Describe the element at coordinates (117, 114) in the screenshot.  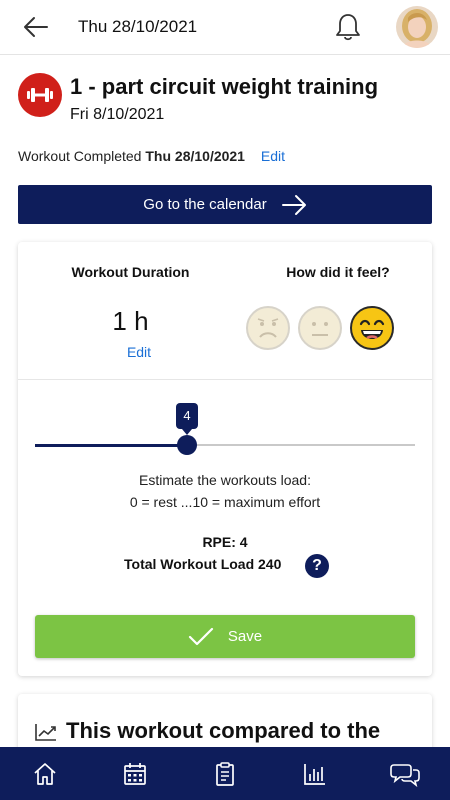
I see `workout-scheduled-date: Fri 8/10/2021` at that location.